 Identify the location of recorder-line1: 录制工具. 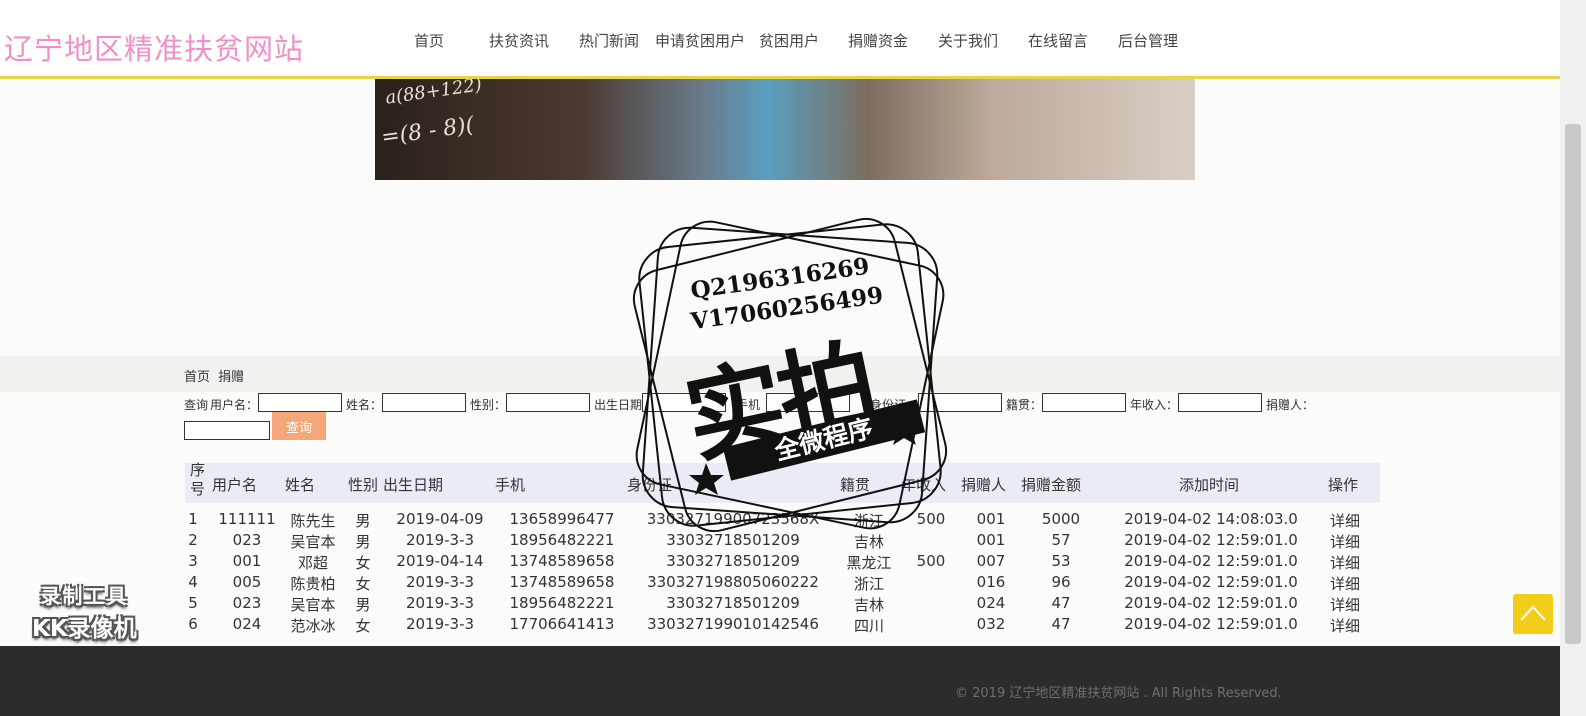
(84, 596).